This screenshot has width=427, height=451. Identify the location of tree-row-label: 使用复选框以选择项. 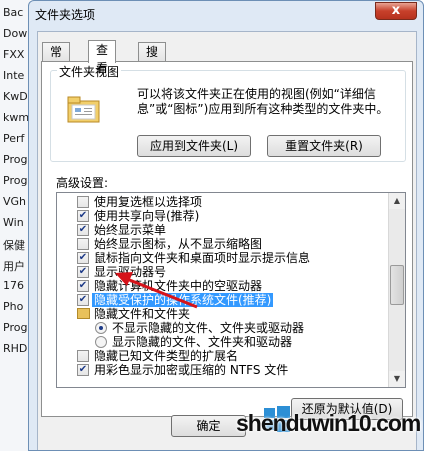
(148, 202).